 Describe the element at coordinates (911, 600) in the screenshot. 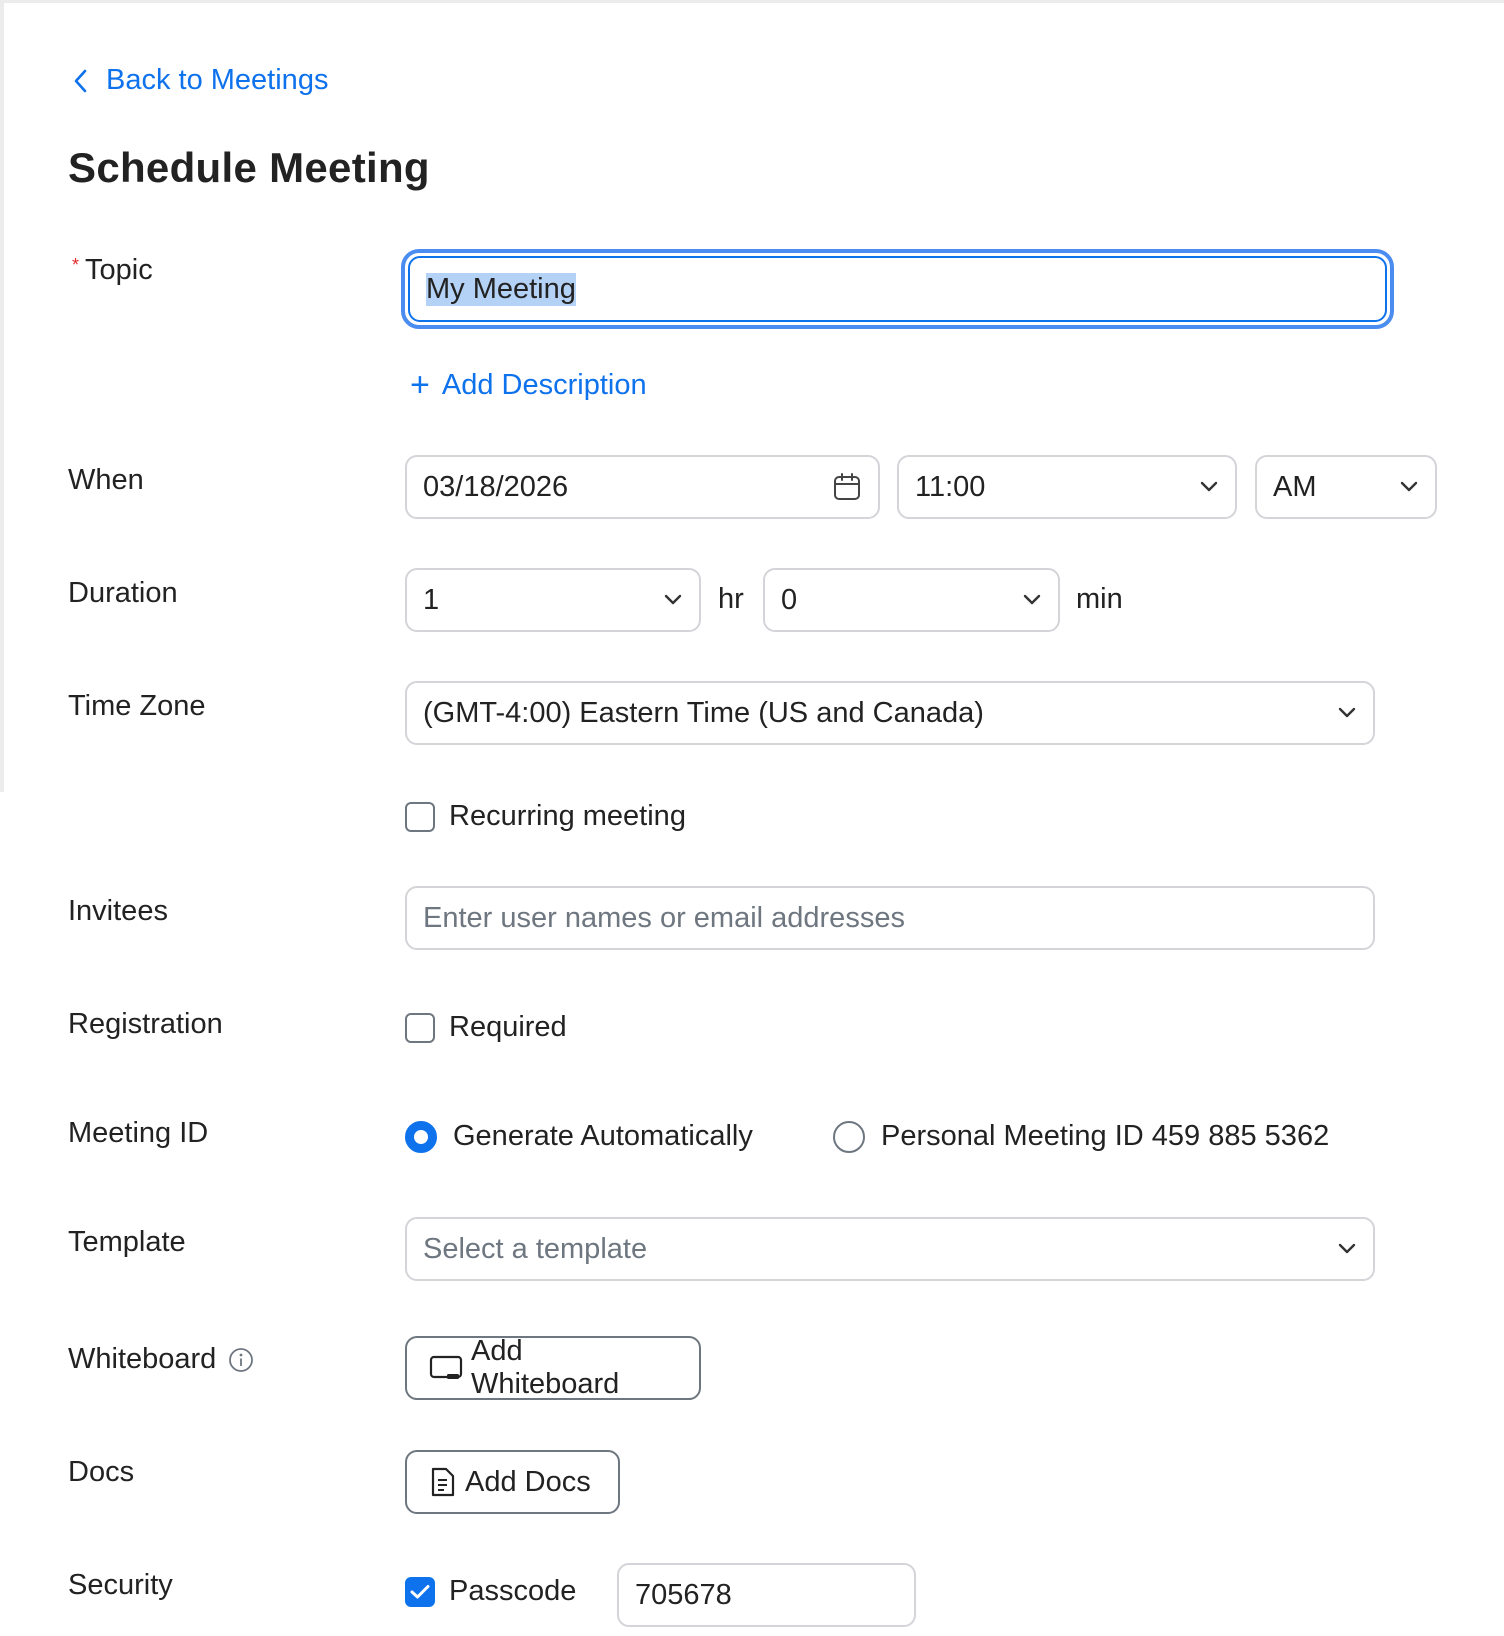

I see `duration-minutes-select: 0` at that location.